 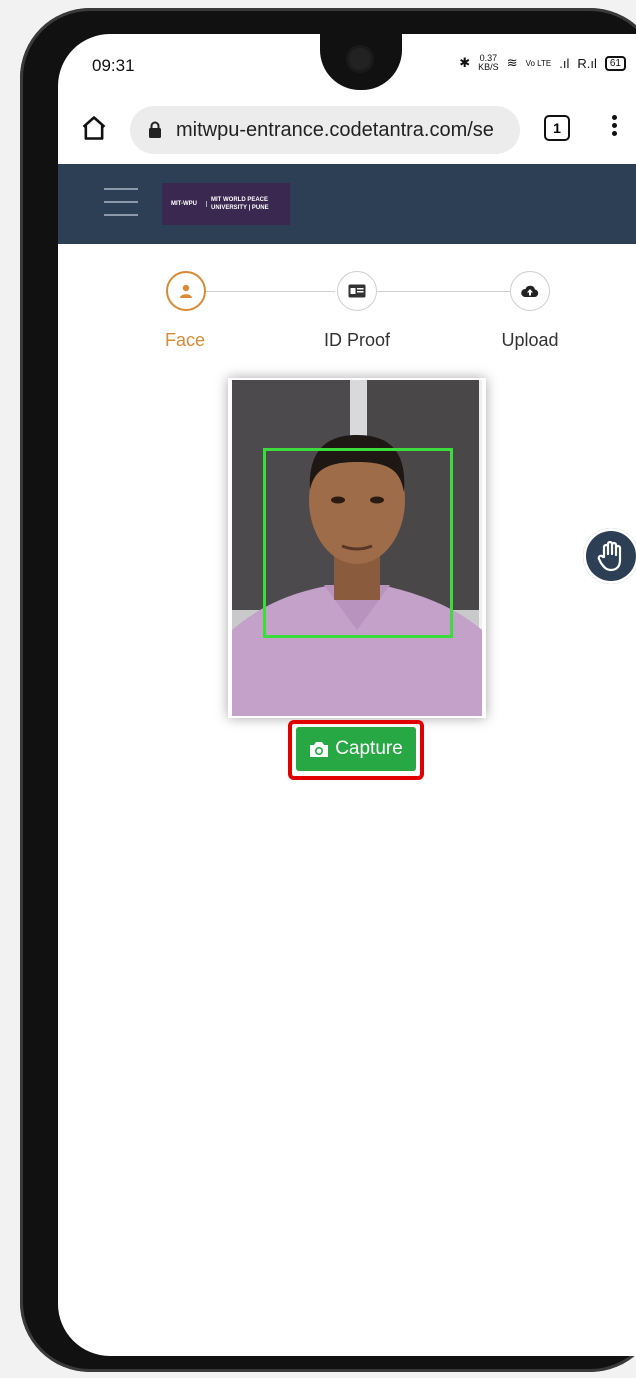 I want to click on capture-button: Capture, so click(x=356, y=749).